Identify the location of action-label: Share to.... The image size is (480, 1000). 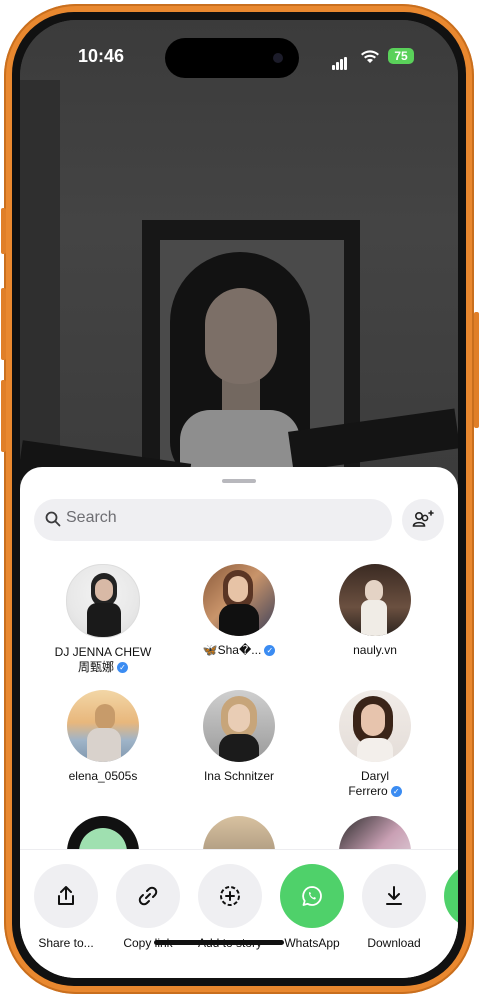
(66, 943).